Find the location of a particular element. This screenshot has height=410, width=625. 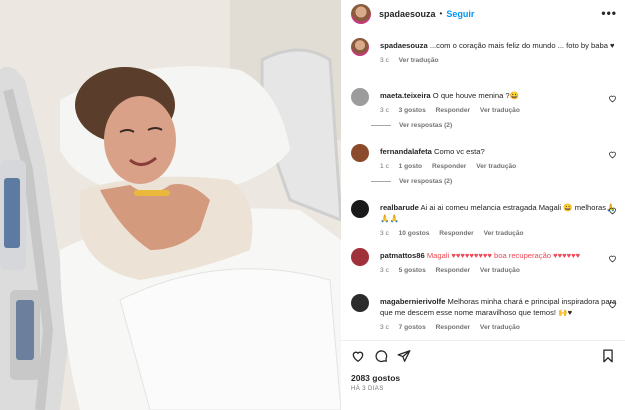

comment-meta: 3 c 10 gostos Responder Ver tradução is located at coordinates (500, 233).